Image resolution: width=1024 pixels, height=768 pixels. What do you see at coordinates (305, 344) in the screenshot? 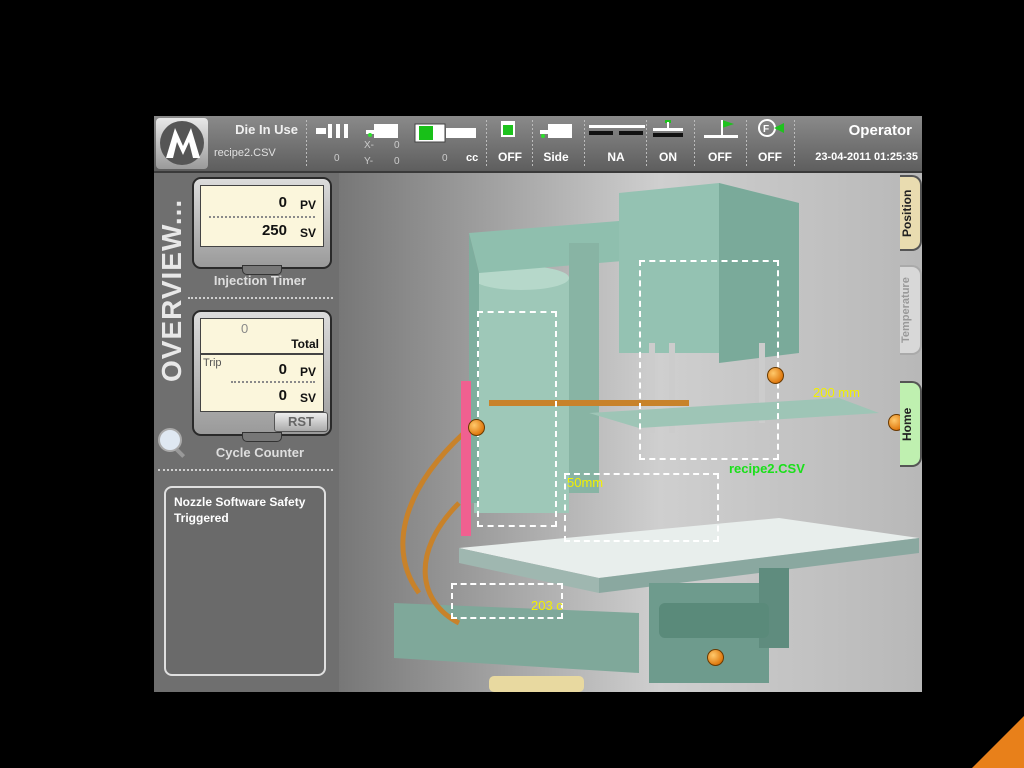
I see `total-label: Total` at bounding box center [305, 344].